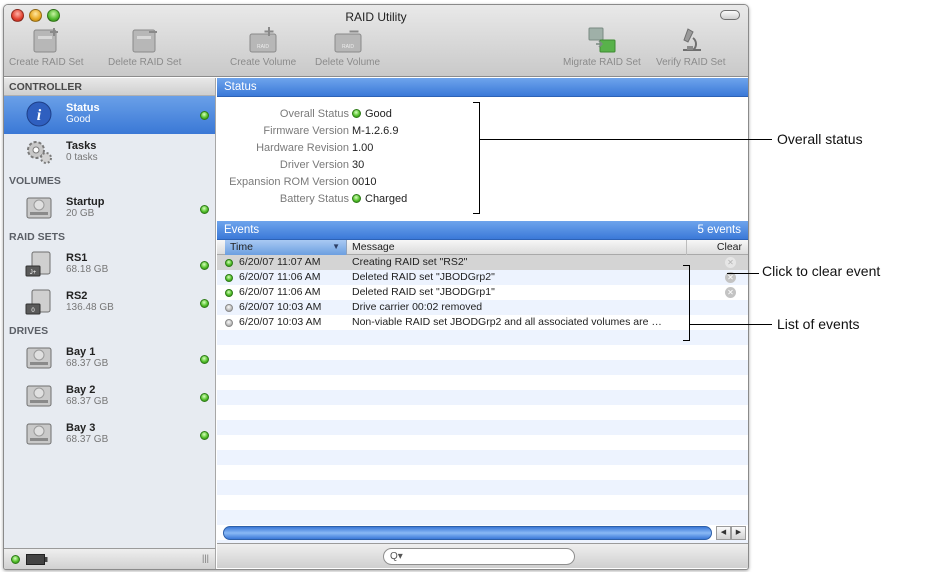 The width and height of the screenshot is (938, 572). I want to click on sidebar-resize-handle: |||, so click(205, 558).